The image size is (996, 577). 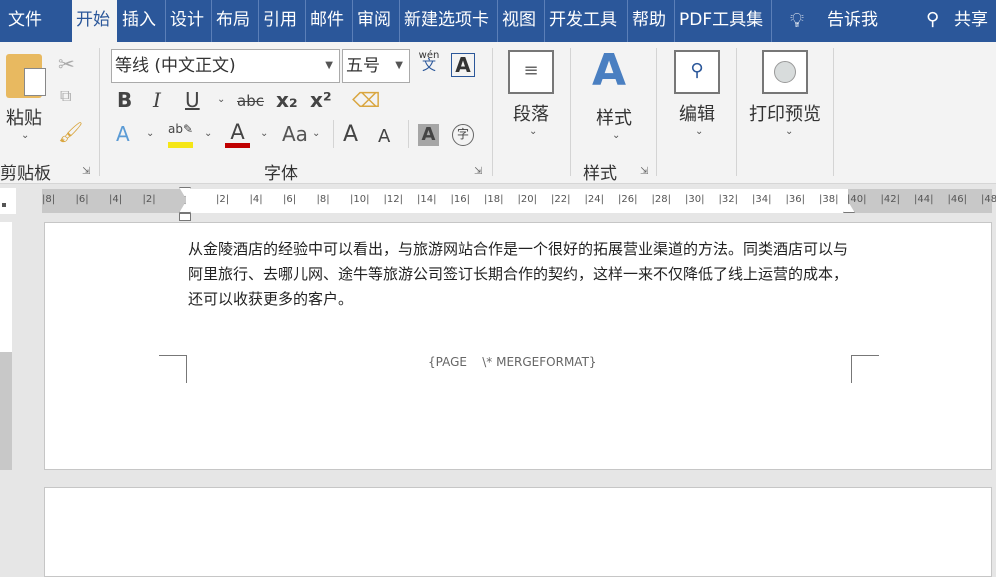 What do you see at coordinates (971, 21) in the screenshot?
I see `share-button: 共享` at bounding box center [971, 21].